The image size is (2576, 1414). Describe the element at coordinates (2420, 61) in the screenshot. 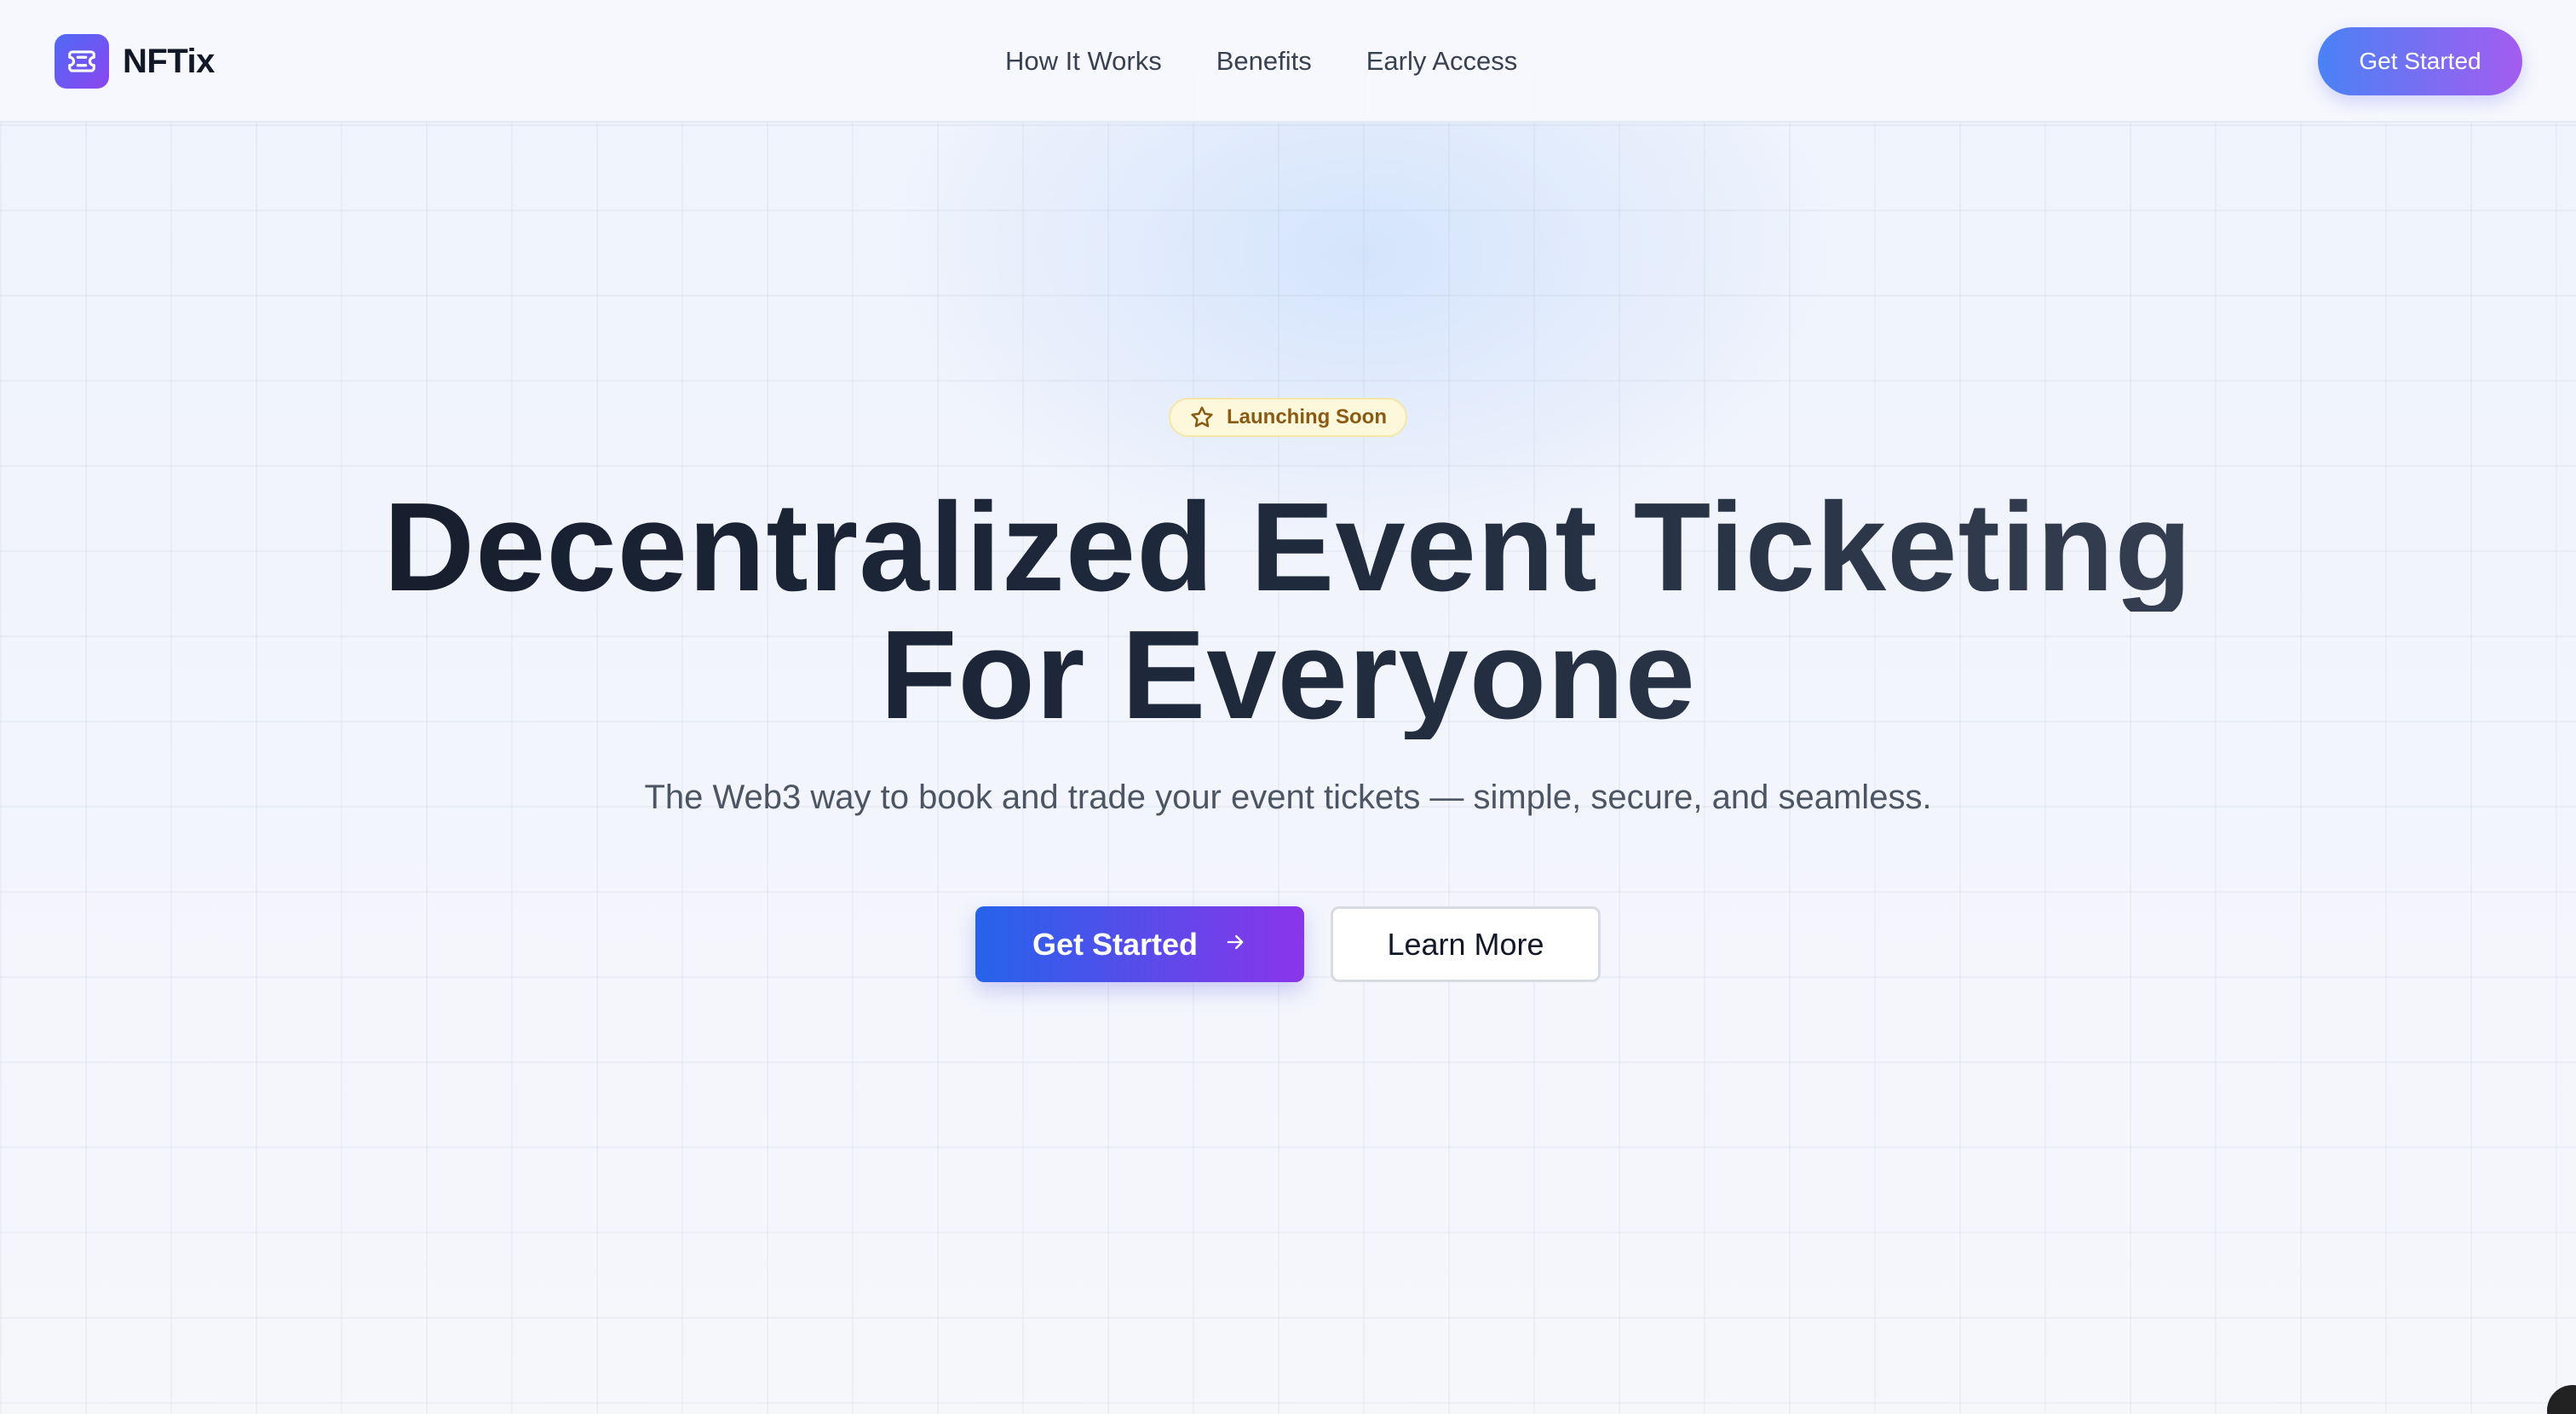

I see `header-get-started-button: Get Started` at that location.